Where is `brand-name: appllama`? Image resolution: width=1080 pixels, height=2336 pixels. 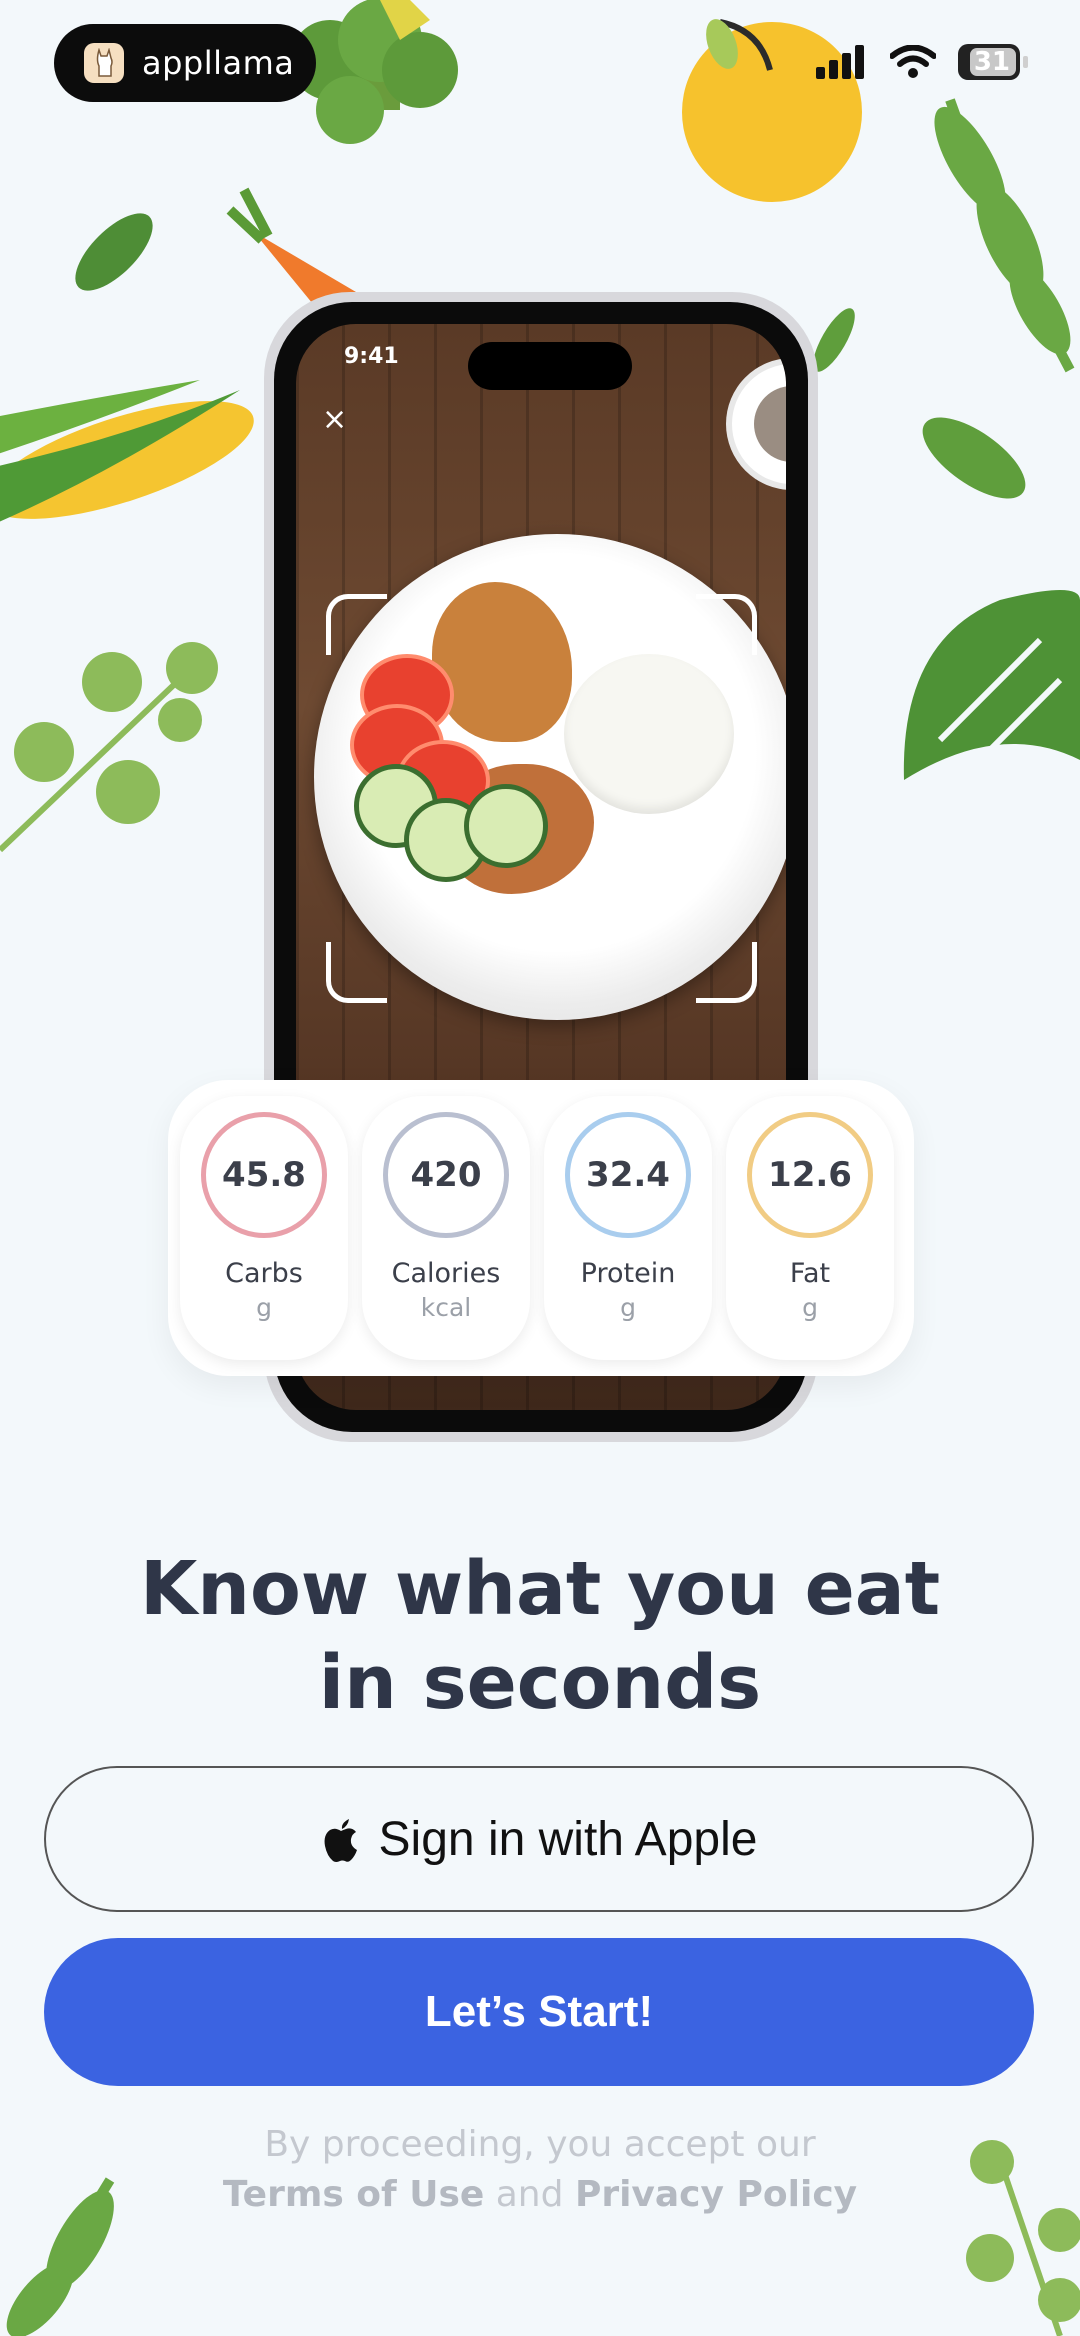 brand-name: appllama is located at coordinates (218, 63).